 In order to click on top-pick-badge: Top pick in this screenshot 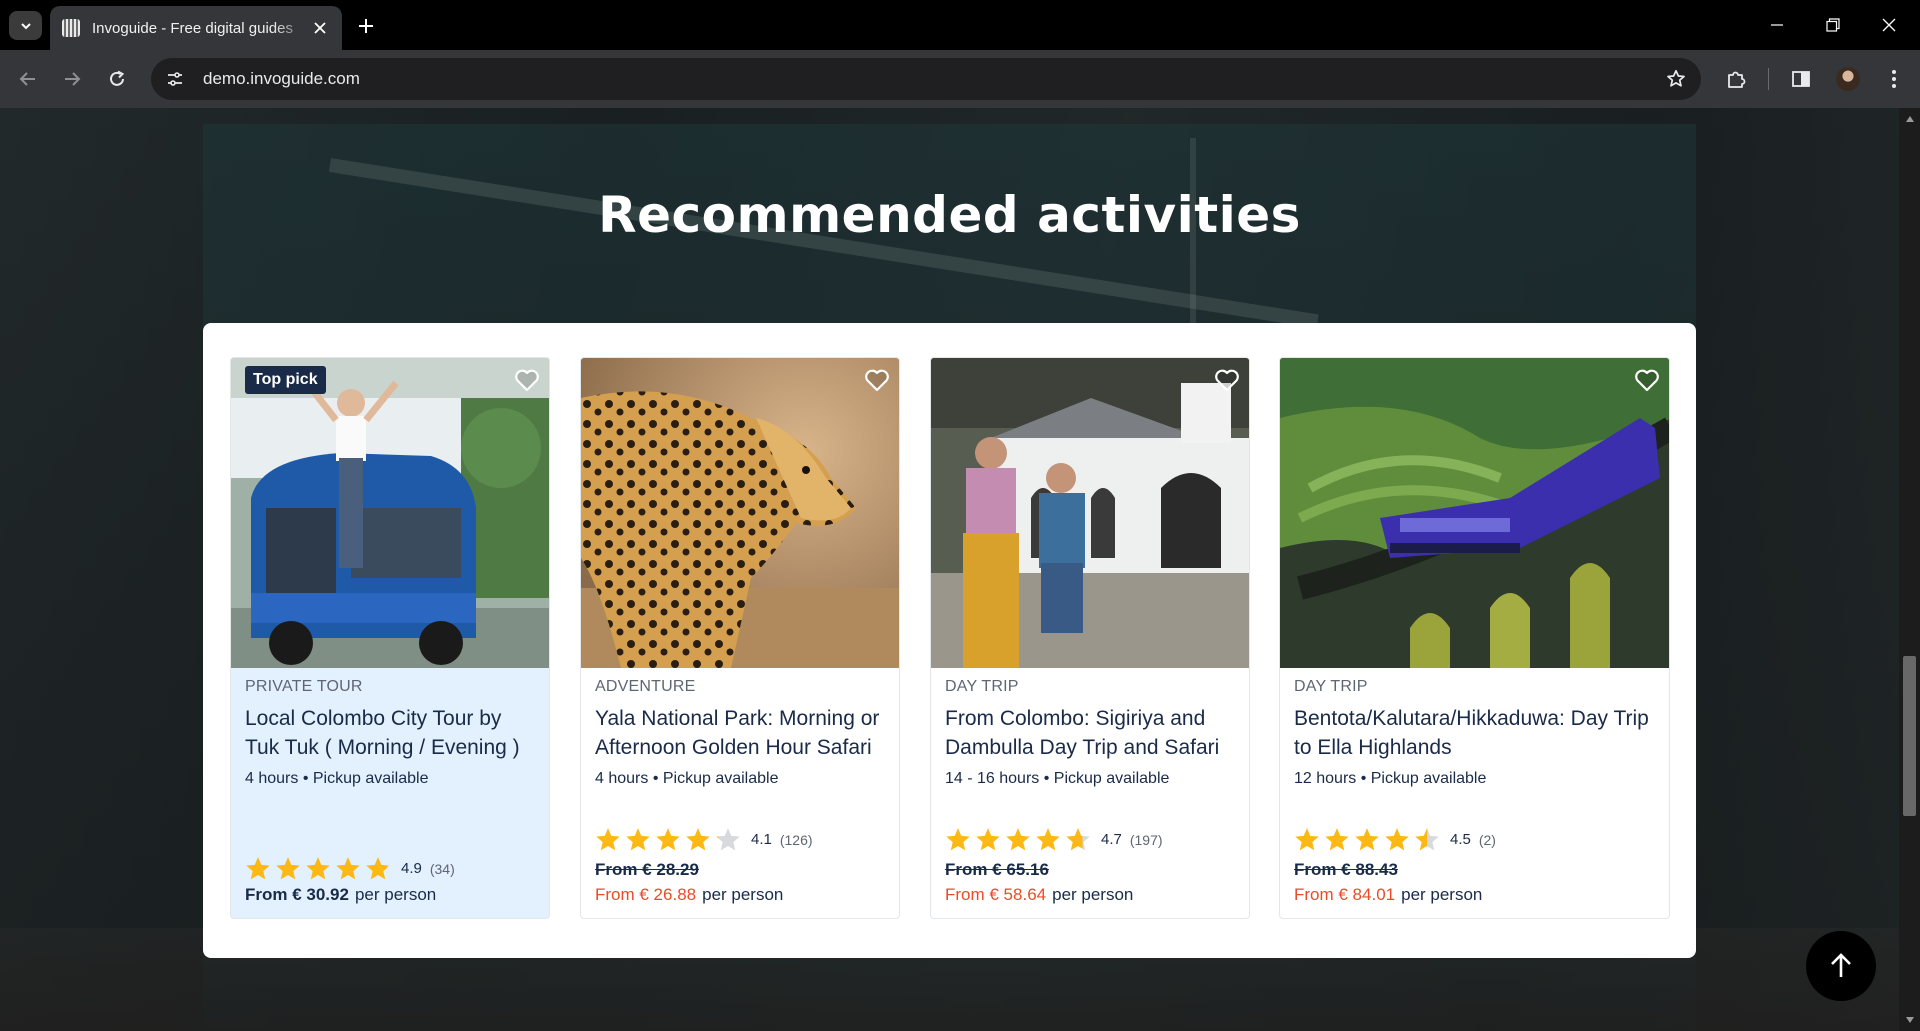, I will do `click(285, 380)`.